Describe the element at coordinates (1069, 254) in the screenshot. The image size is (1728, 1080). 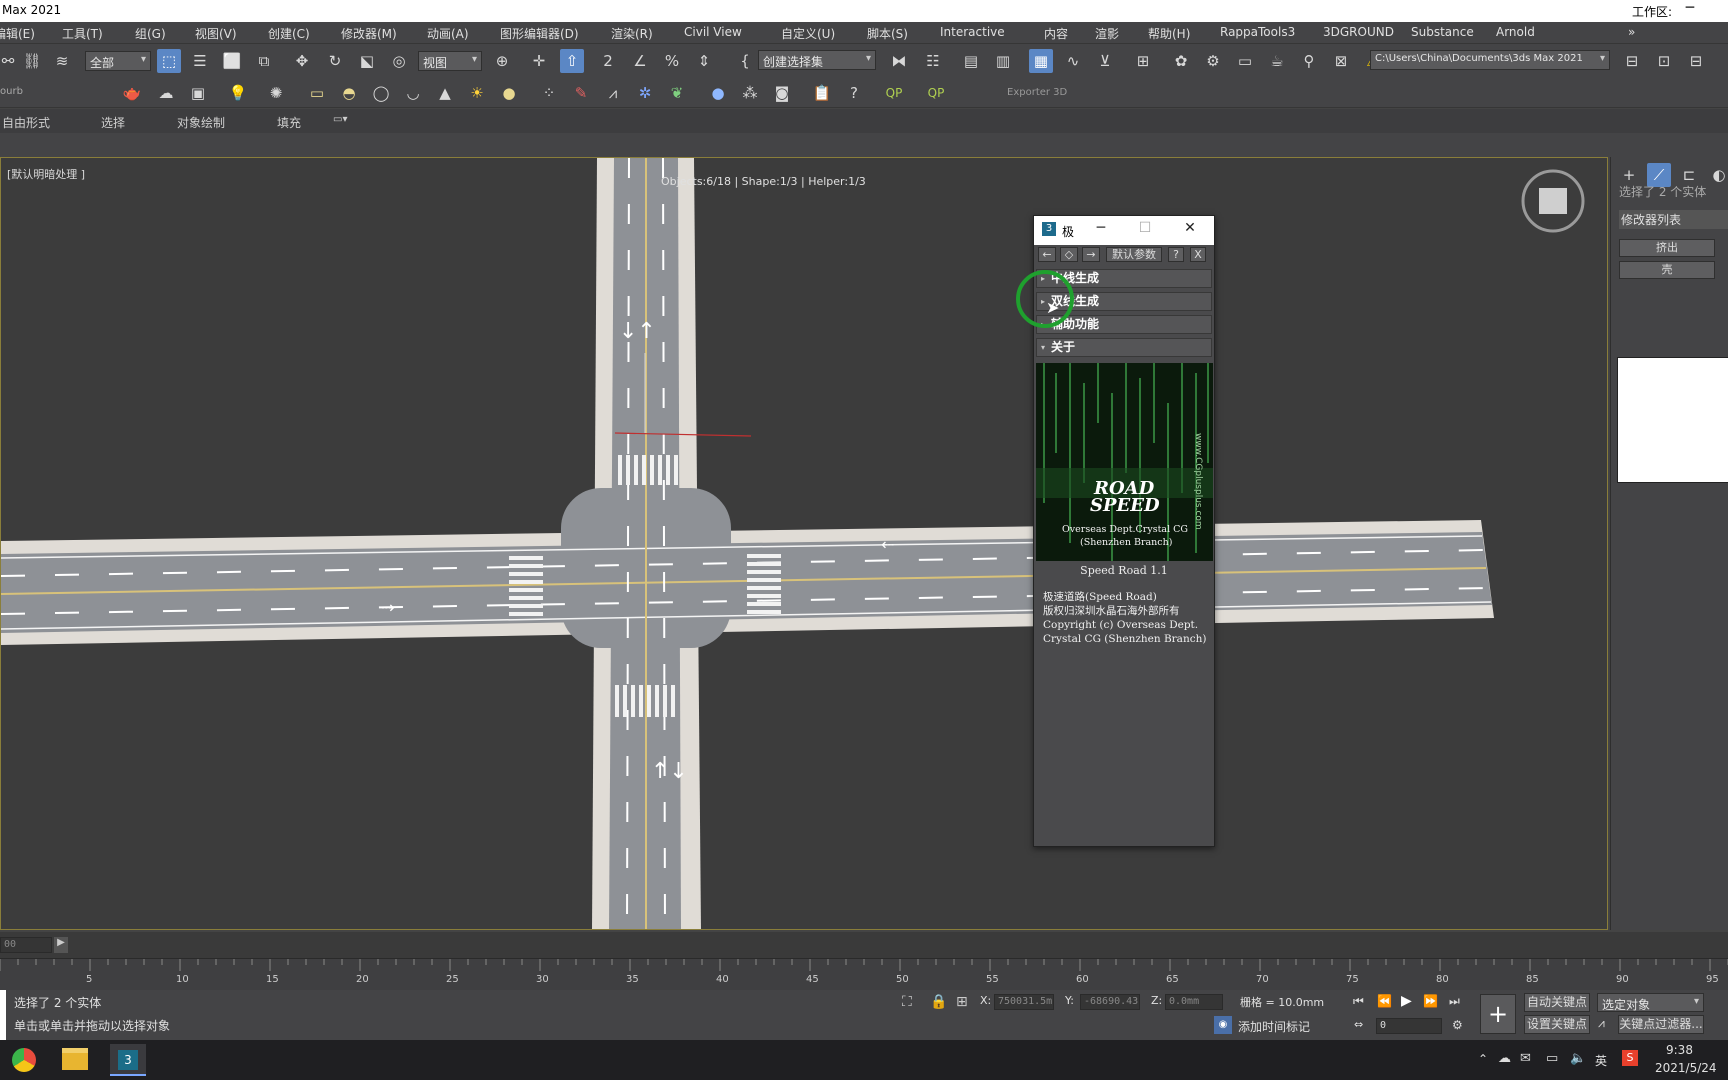
I see `diamond-button: ◇` at that location.